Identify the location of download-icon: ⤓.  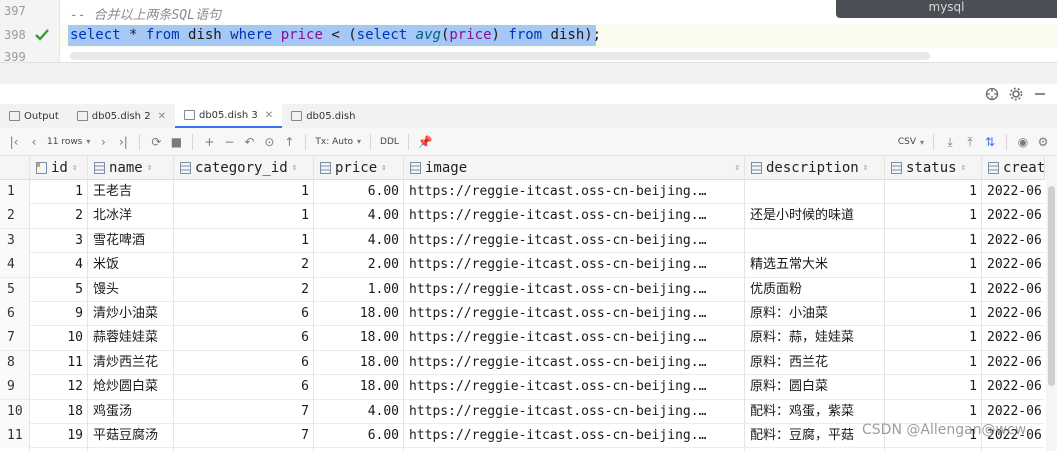
(950, 142).